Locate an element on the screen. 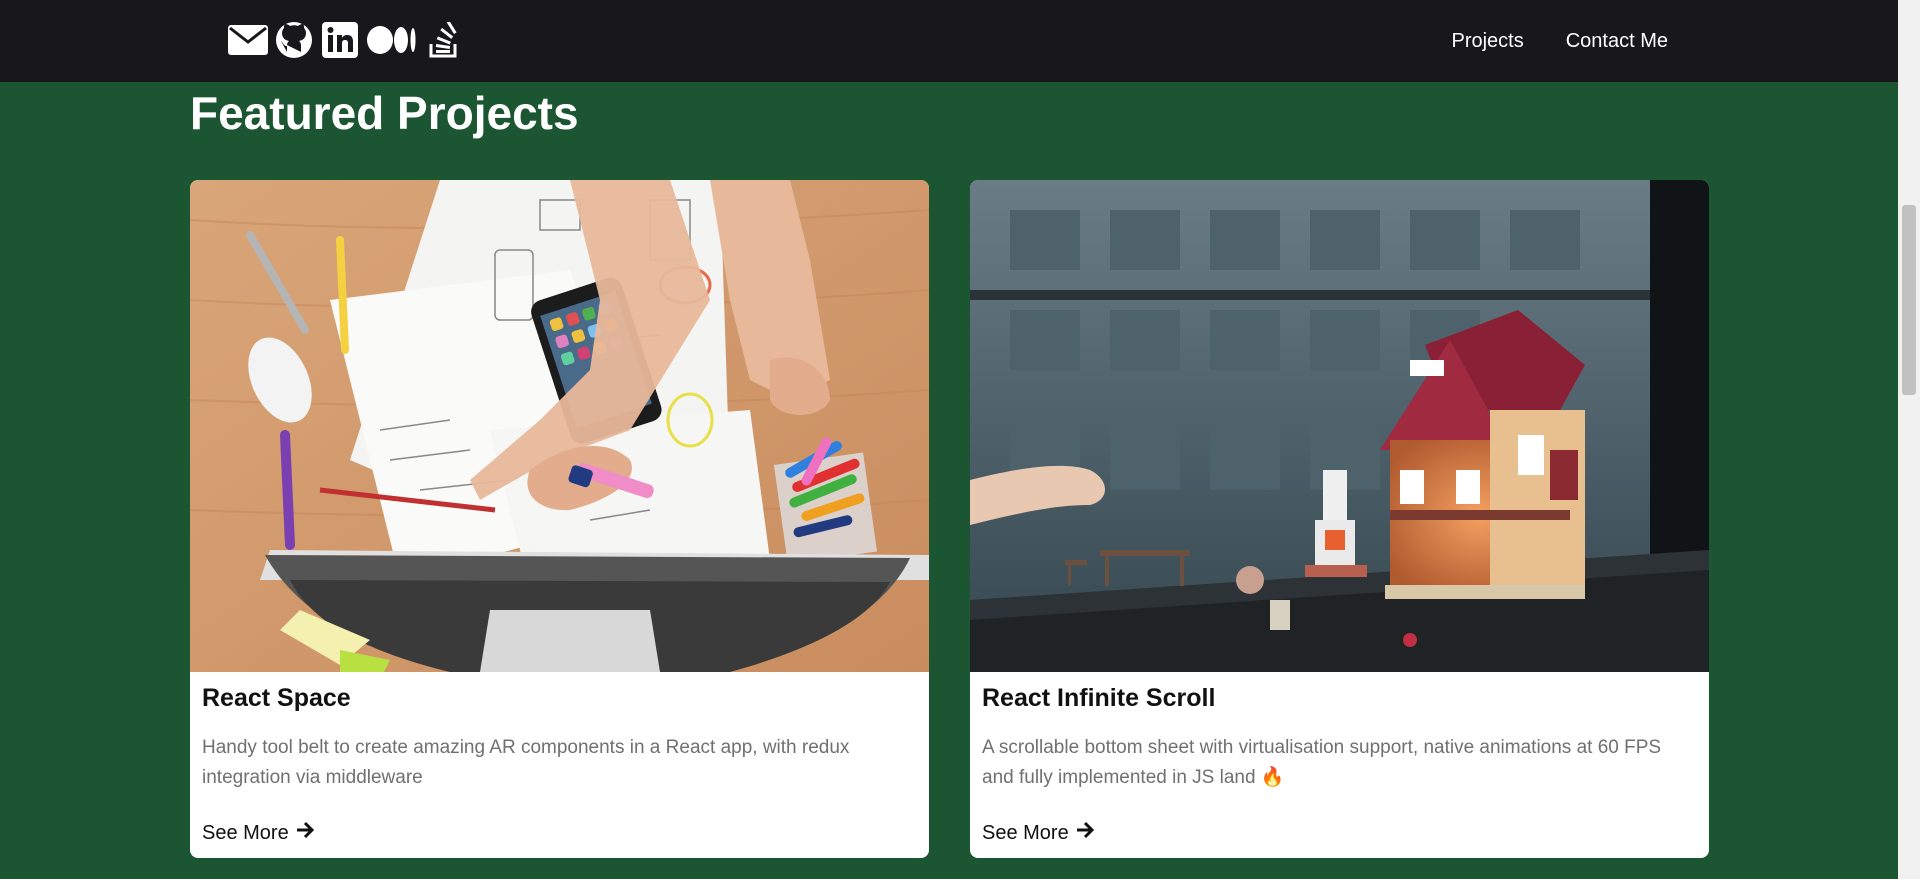 The width and height of the screenshot is (1920, 879). page-scrollbar is located at coordinates (1909, 439).